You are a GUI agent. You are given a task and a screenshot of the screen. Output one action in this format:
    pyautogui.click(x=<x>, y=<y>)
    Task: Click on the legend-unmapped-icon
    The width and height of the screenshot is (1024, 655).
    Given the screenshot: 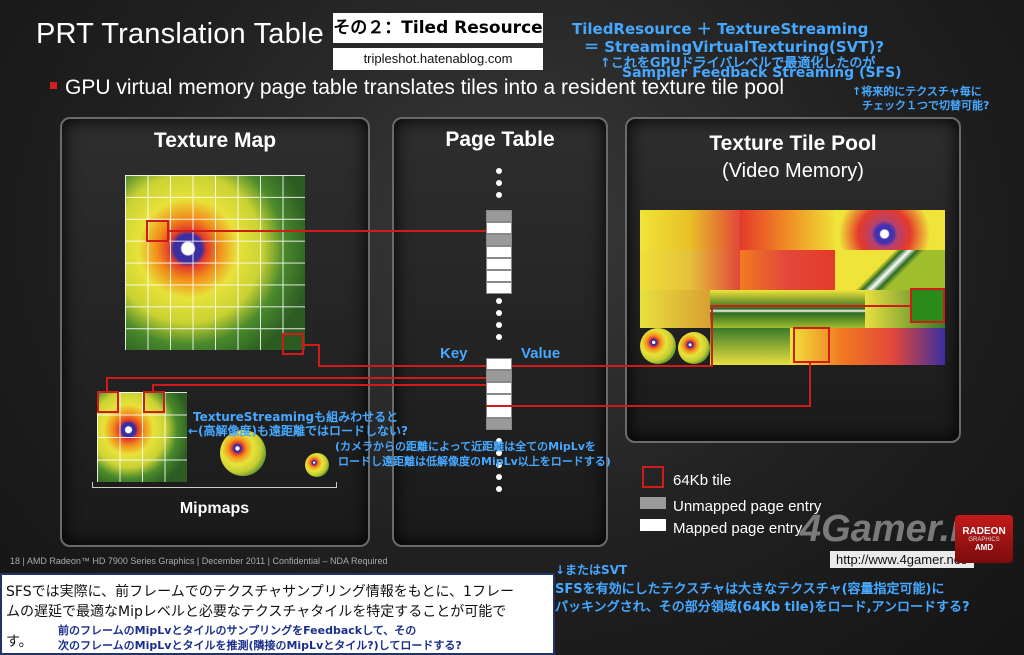 What is the action you would take?
    pyautogui.click(x=653, y=503)
    